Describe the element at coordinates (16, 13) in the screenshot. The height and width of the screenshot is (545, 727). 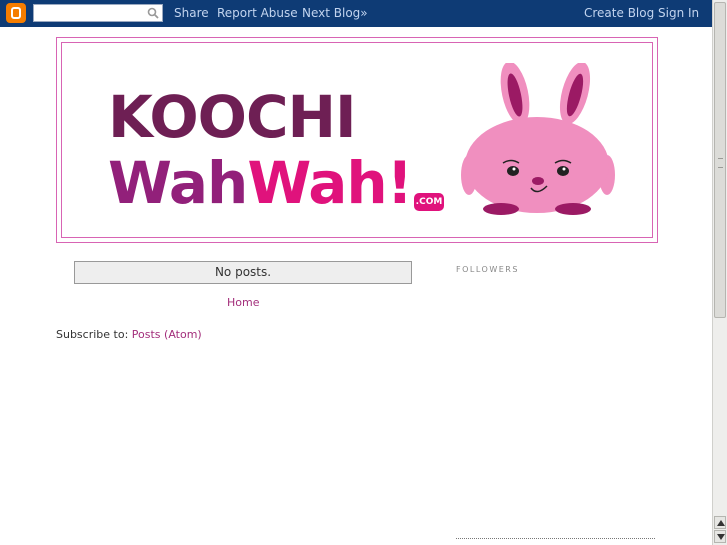
I see `blogger-logo-icon` at that location.